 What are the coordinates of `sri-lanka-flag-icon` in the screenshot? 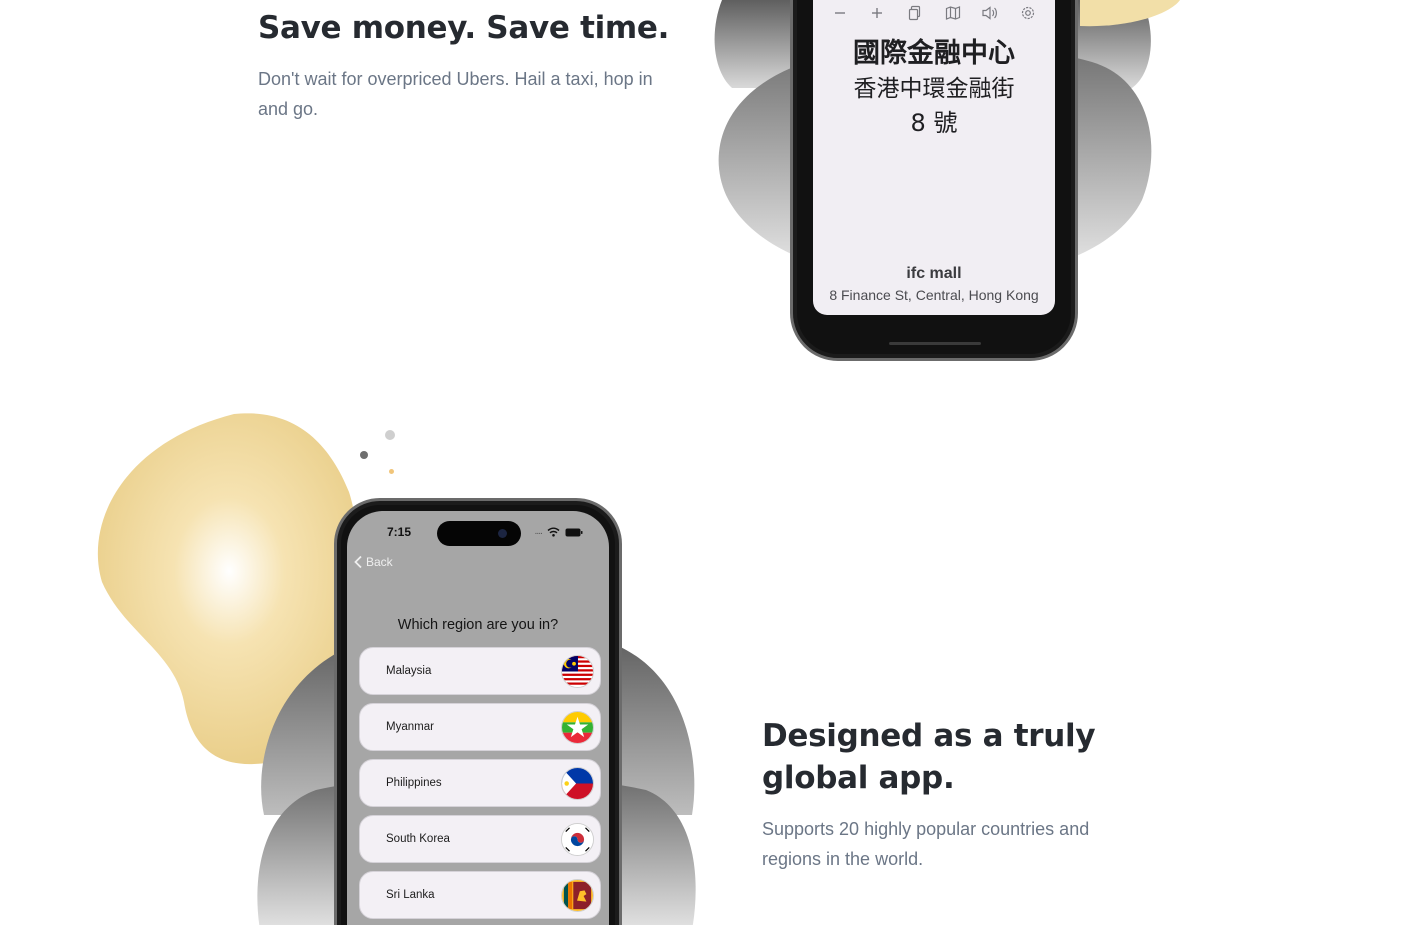 It's located at (577, 895).